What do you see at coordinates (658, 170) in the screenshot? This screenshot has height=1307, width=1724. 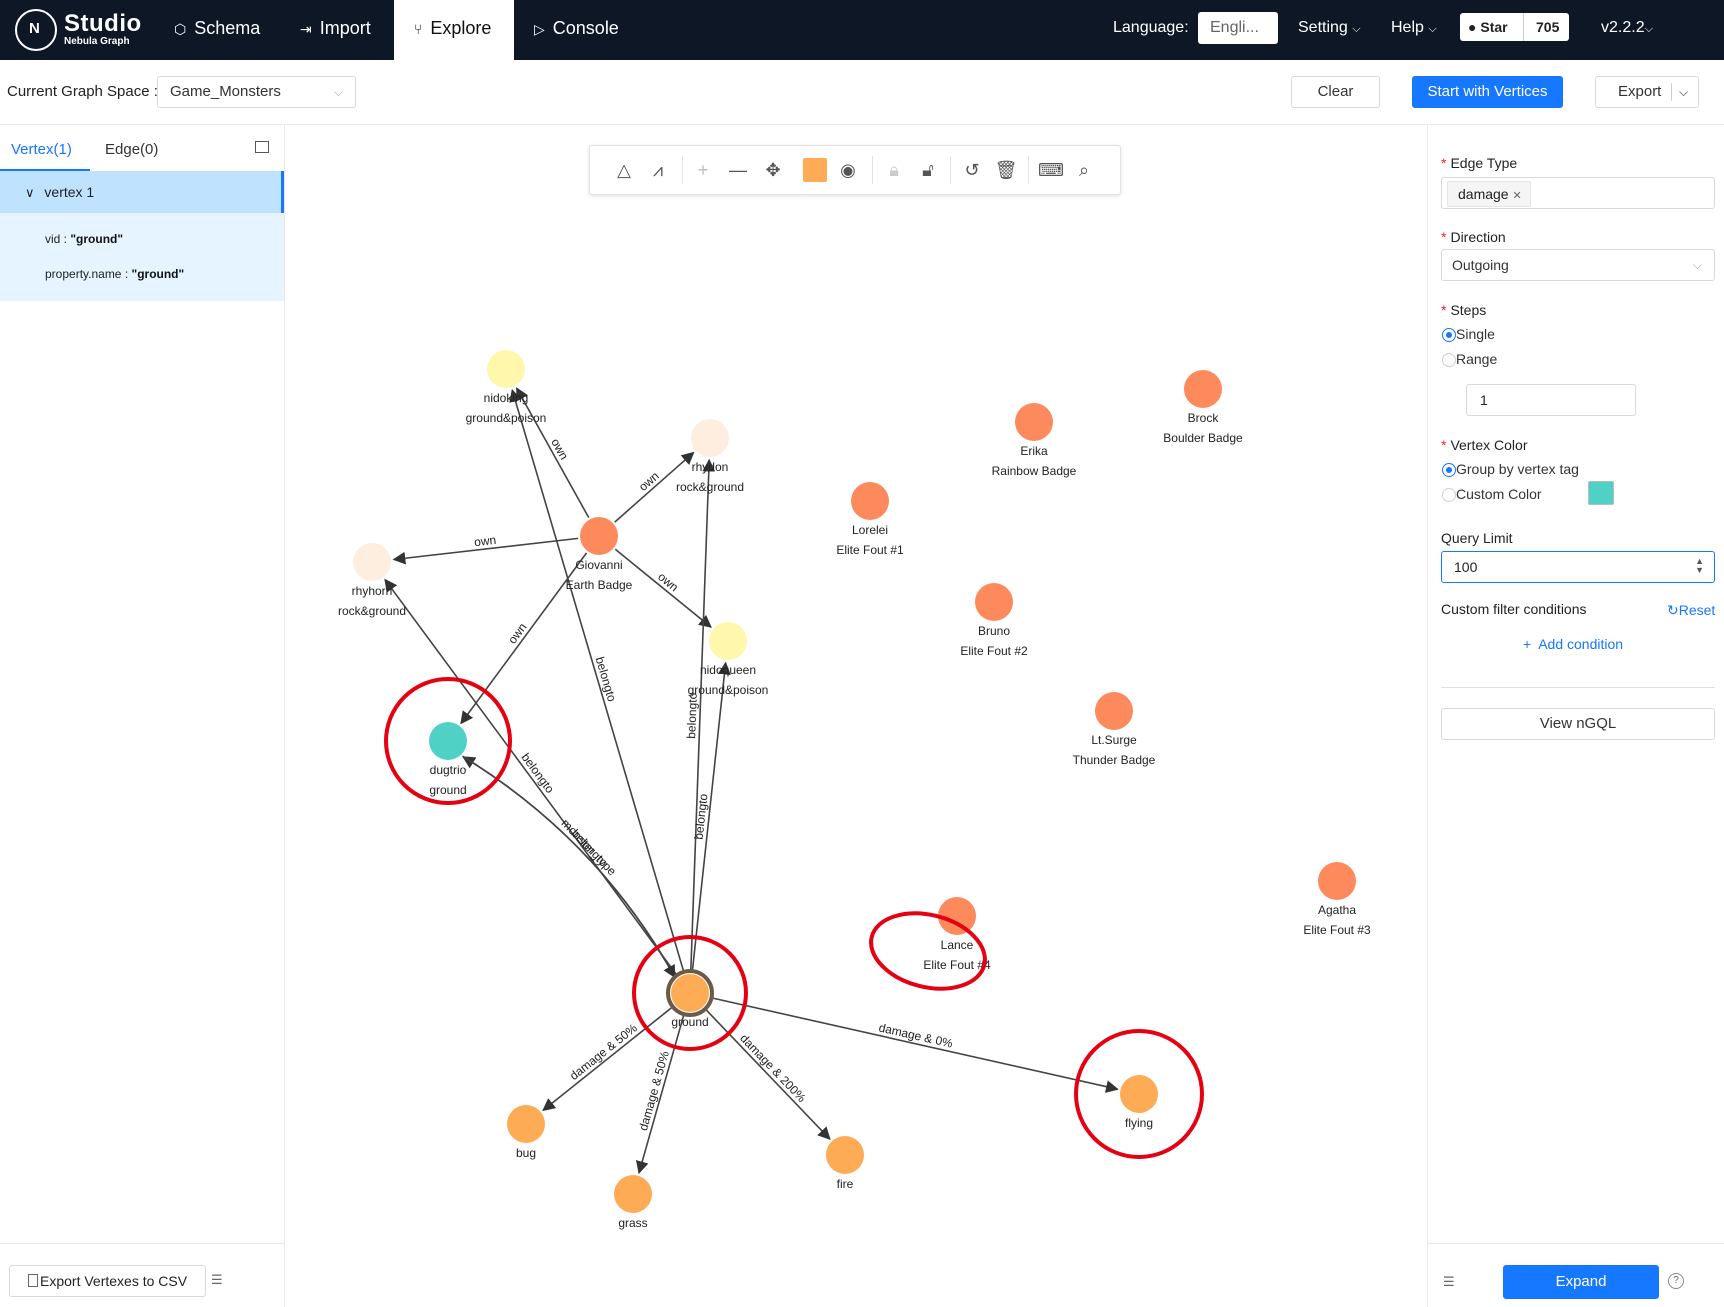 I see `select-remove-icon: ⩘` at bounding box center [658, 170].